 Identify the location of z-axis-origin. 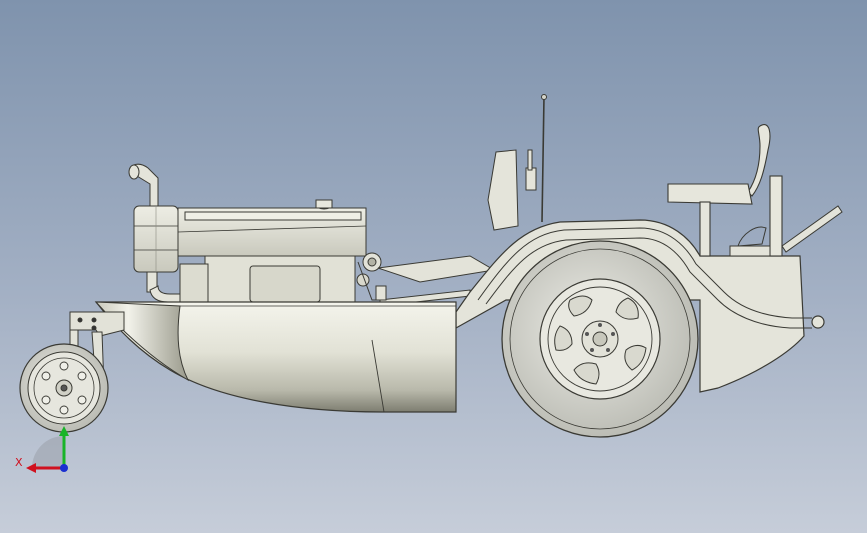
(64, 468).